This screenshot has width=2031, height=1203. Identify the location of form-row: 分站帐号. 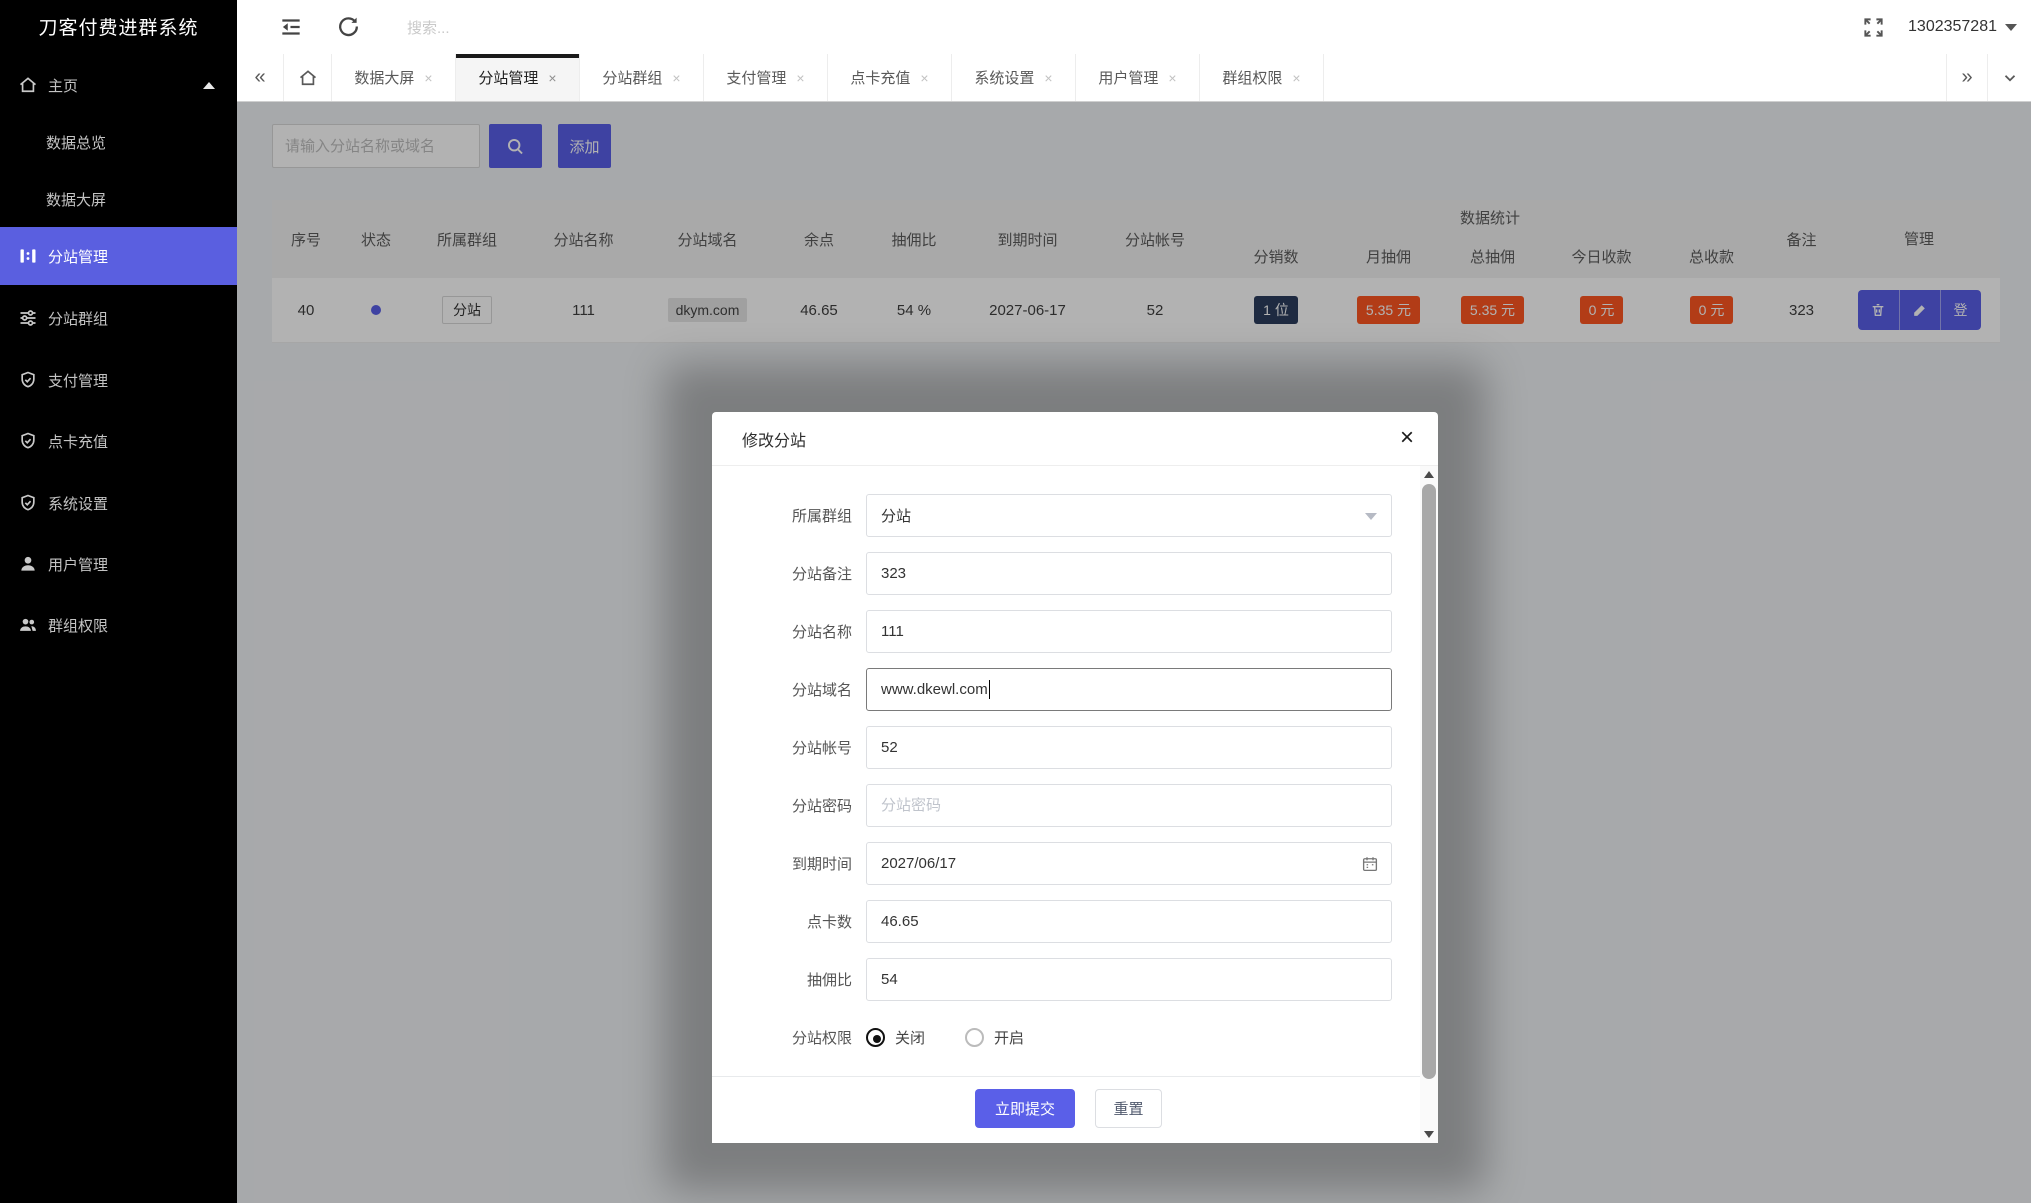
(1073, 747).